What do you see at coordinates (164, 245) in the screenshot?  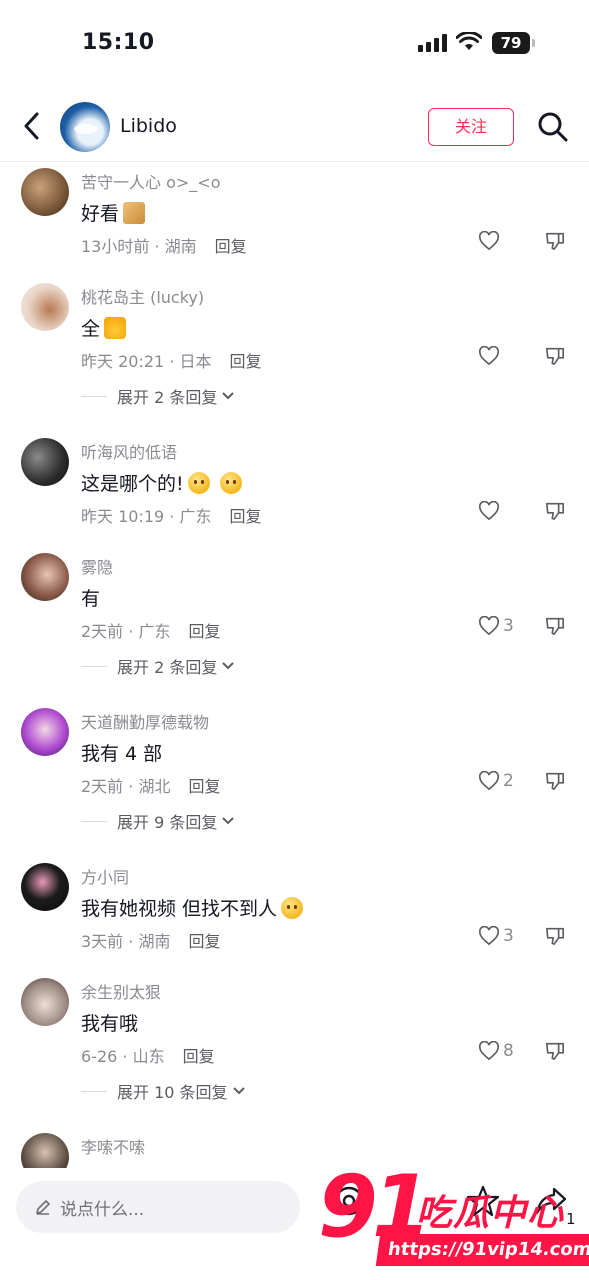 I see `comment-meta: 13小时前 · 湖南 回复` at bounding box center [164, 245].